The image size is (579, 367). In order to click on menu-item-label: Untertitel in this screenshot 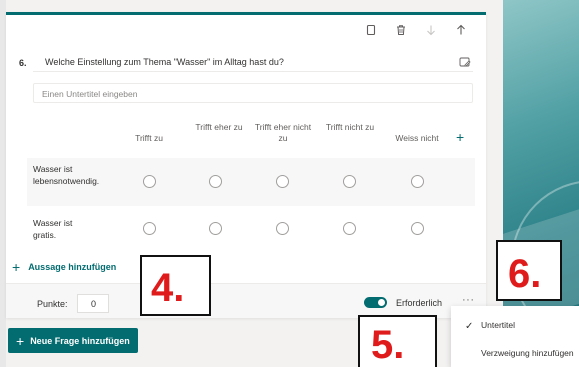, I will do `click(498, 325)`.